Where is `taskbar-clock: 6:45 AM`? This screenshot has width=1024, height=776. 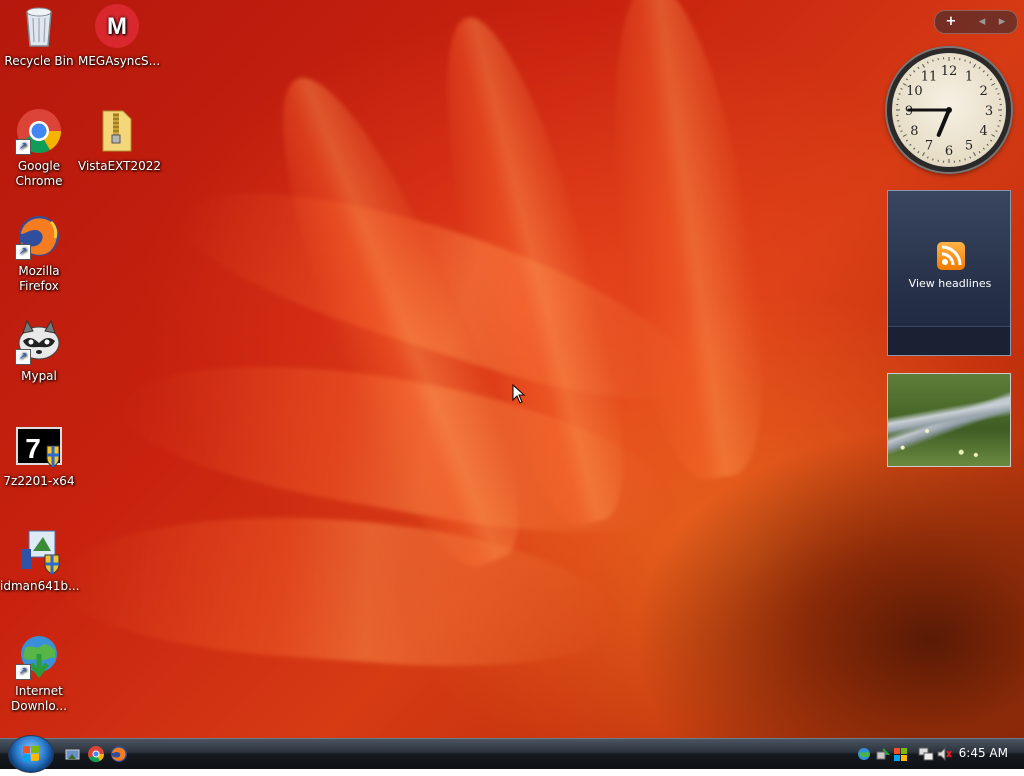
taskbar-clock: 6:45 AM is located at coordinates (983, 753).